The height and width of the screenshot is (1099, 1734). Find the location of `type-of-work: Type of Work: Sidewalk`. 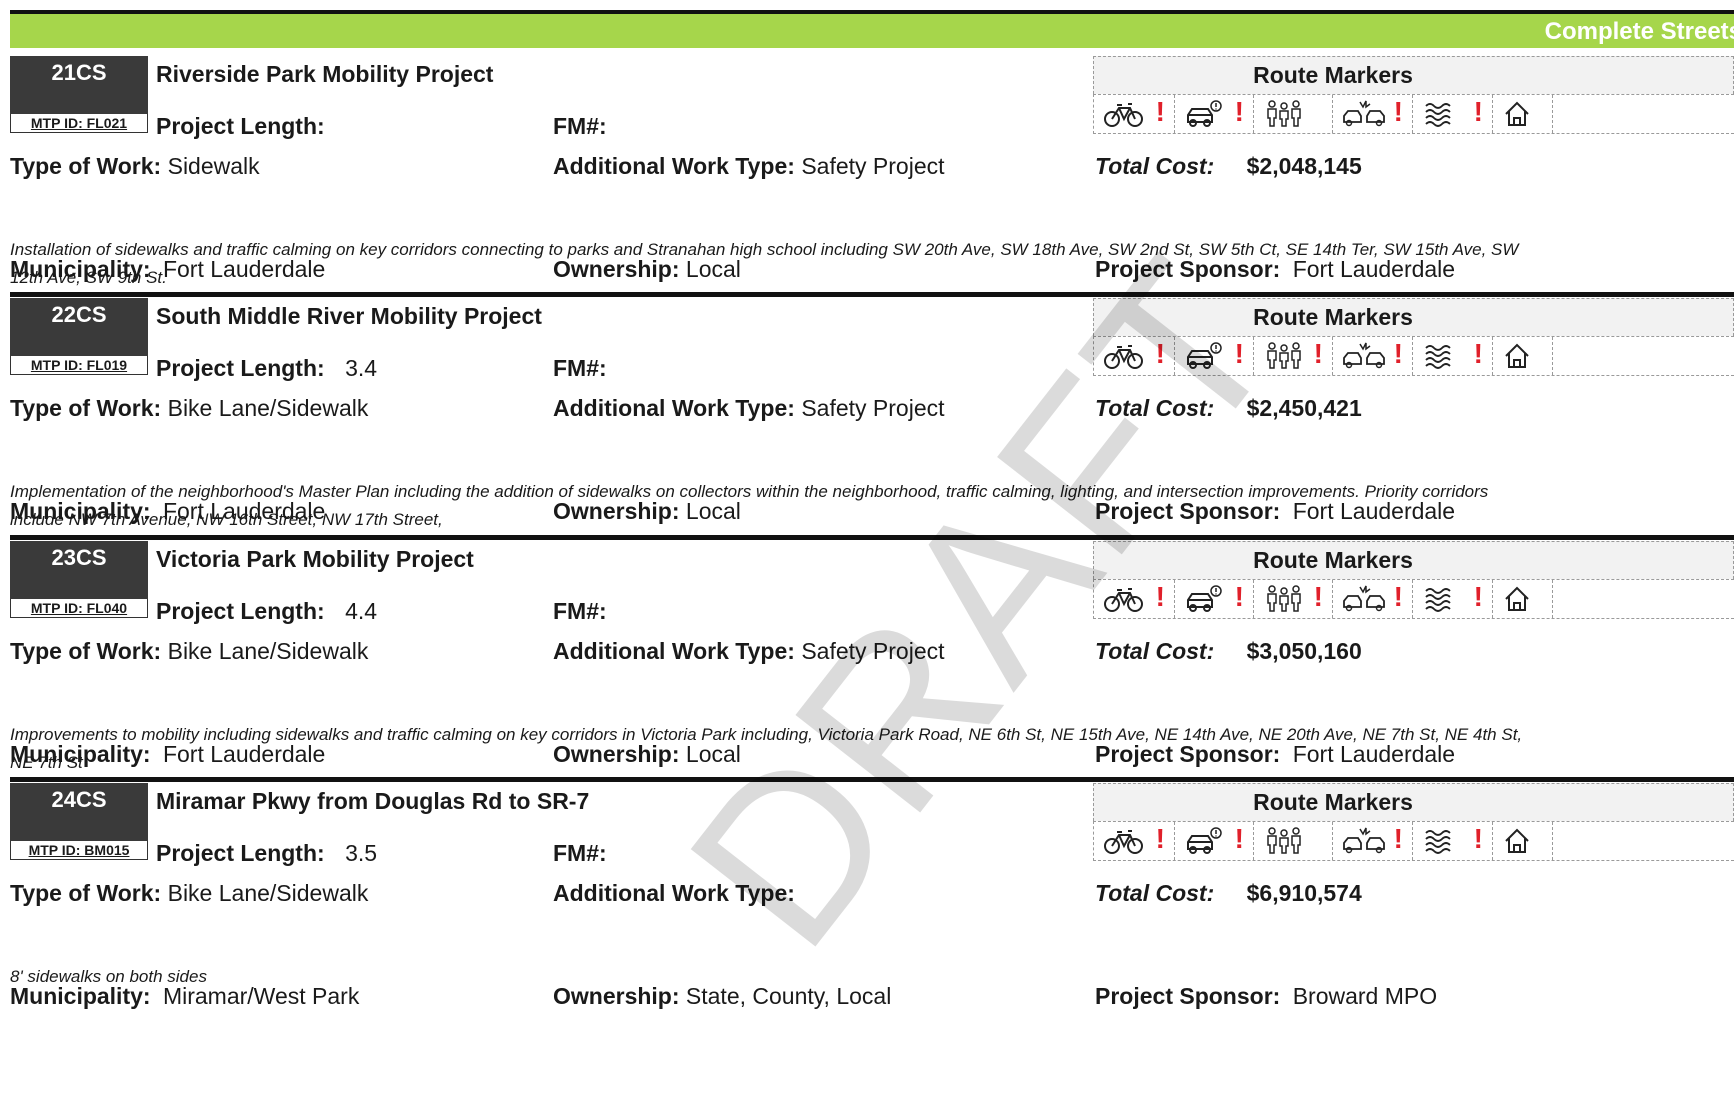

type-of-work: Type of Work: Sidewalk is located at coordinates (135, 166).